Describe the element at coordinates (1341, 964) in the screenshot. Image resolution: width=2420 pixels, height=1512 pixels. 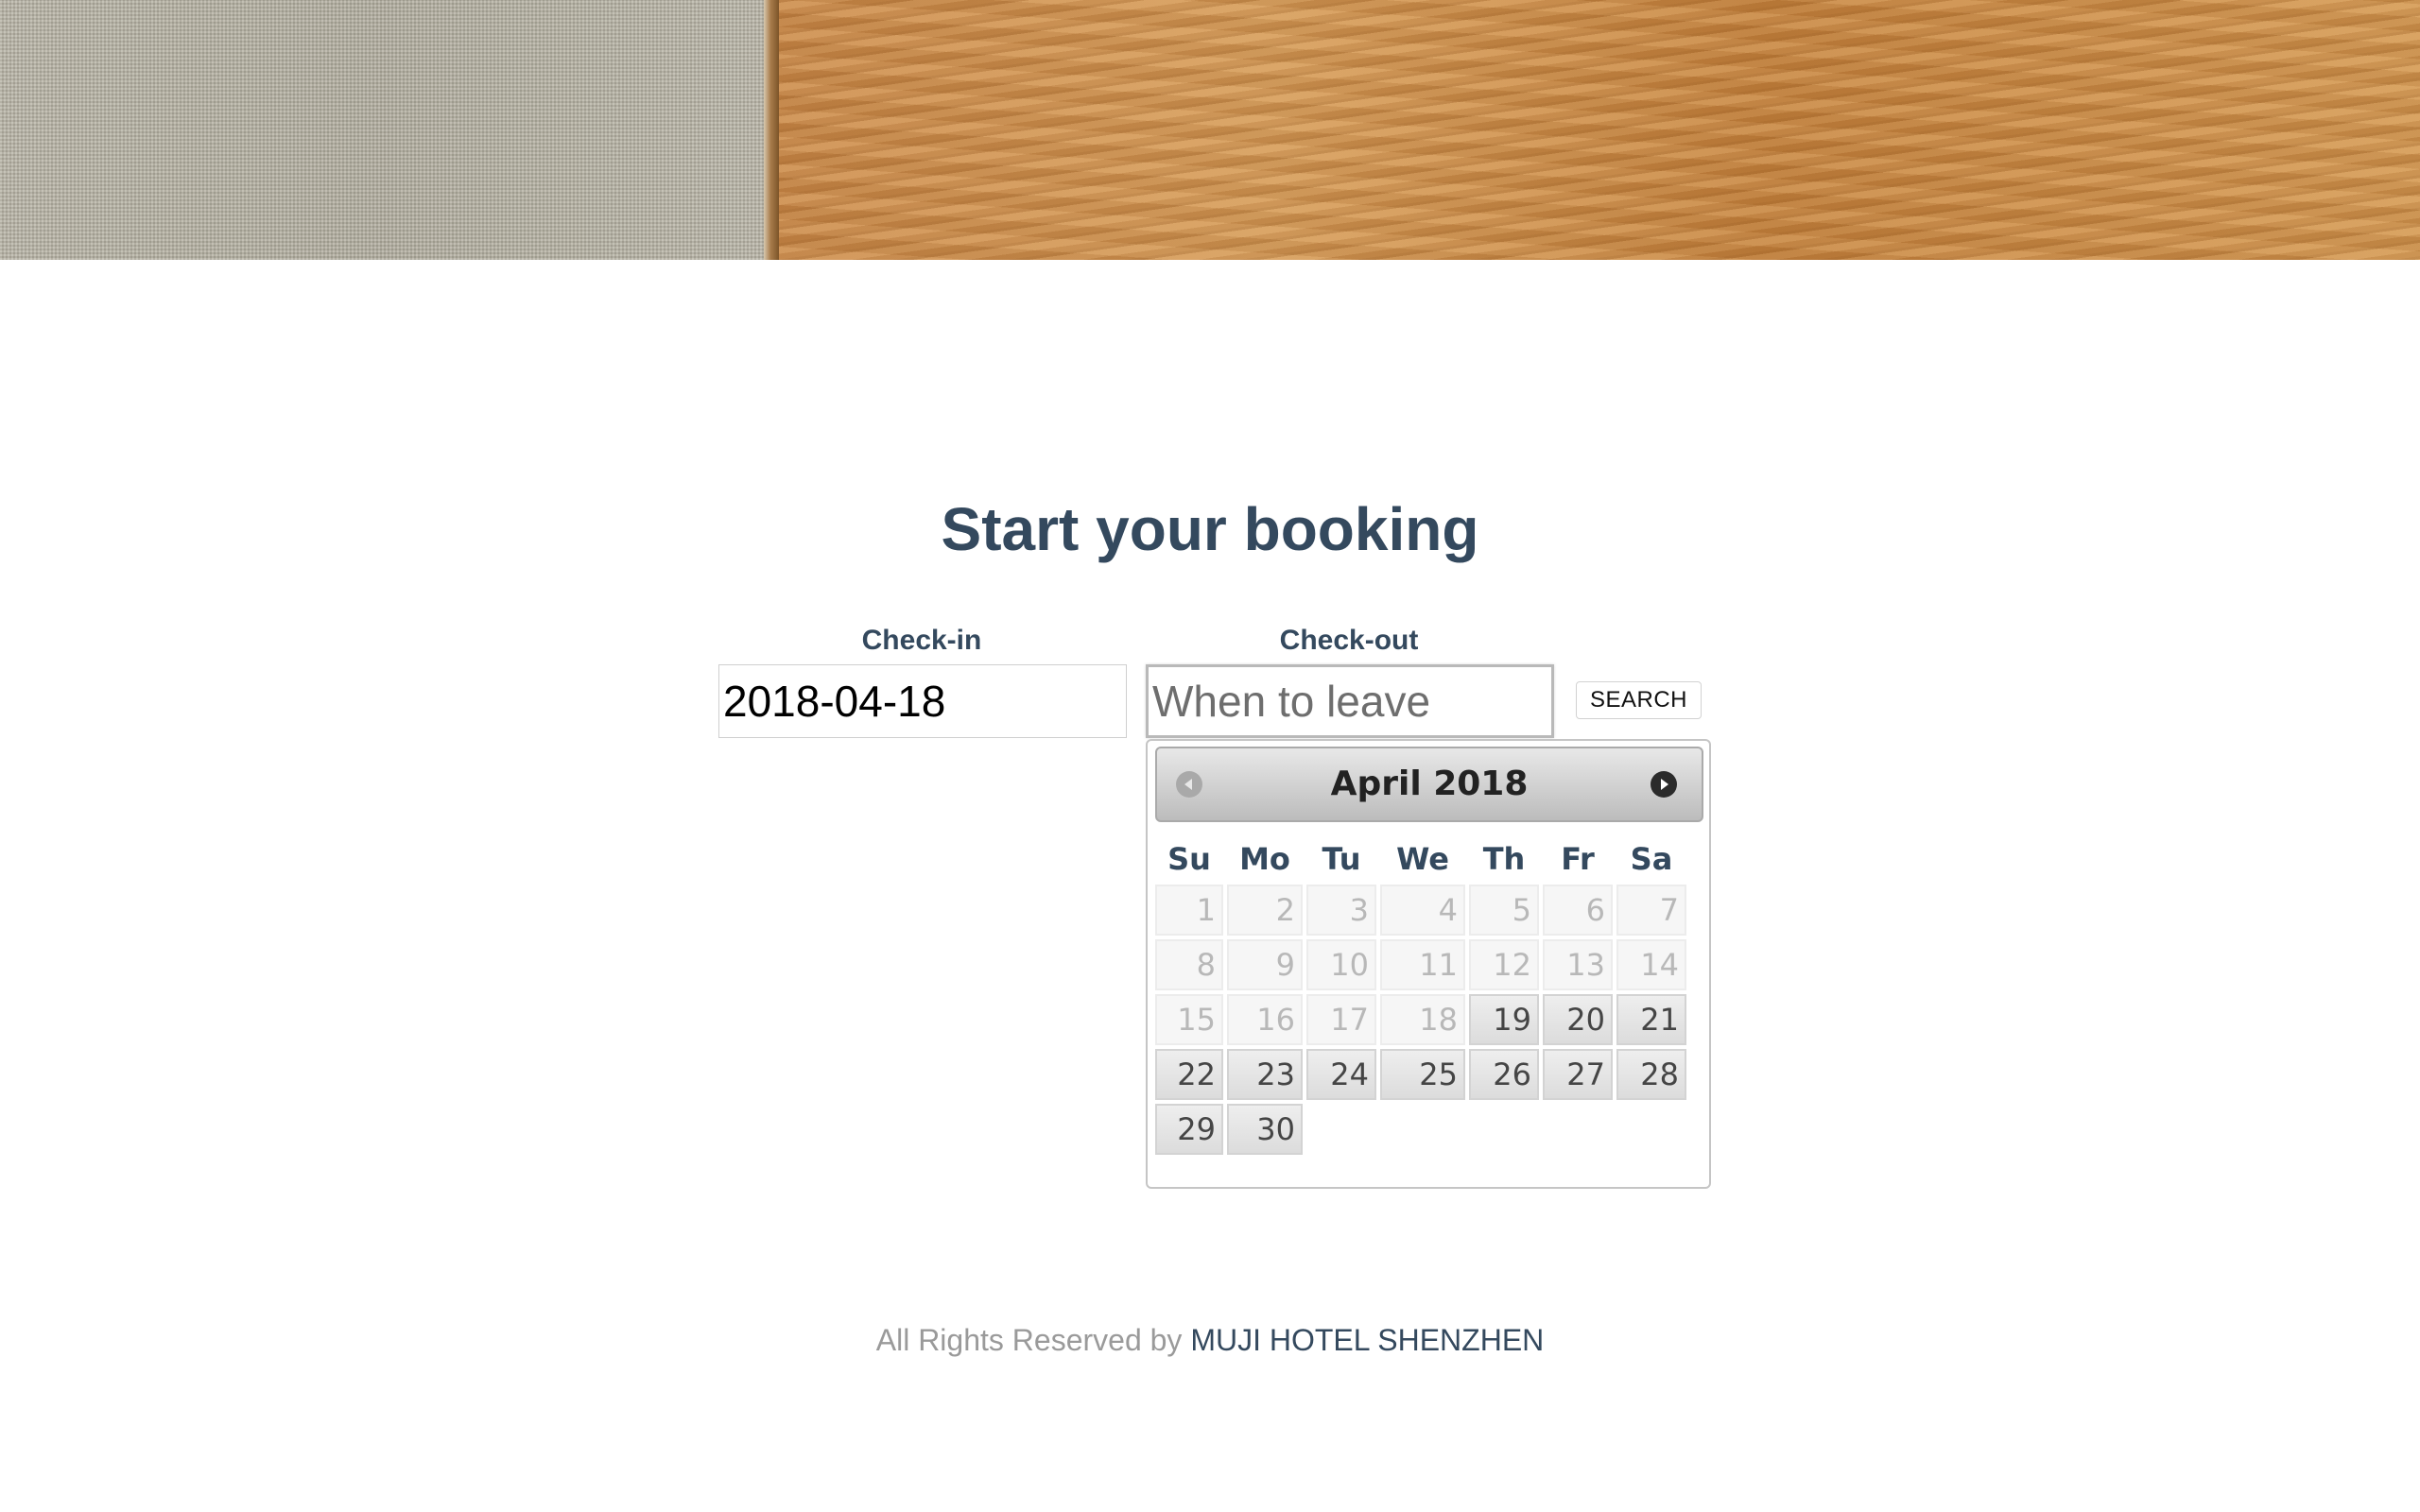
I see `calendar-day-disabled: 10` at that location.